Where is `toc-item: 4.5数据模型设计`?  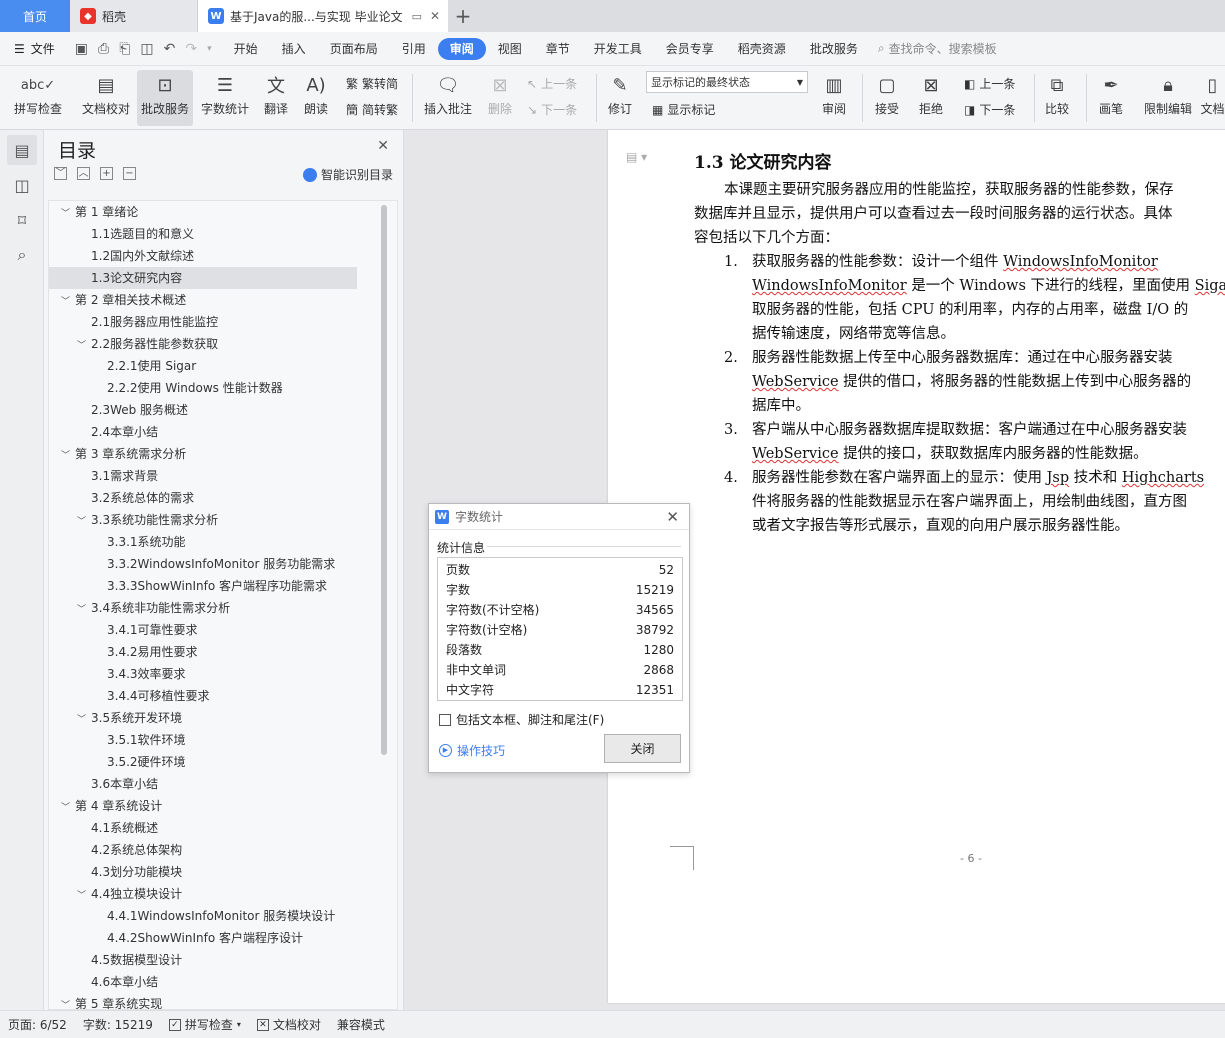 toc-item: 4.5数据模型设计 is located at coordinates (223, 960).